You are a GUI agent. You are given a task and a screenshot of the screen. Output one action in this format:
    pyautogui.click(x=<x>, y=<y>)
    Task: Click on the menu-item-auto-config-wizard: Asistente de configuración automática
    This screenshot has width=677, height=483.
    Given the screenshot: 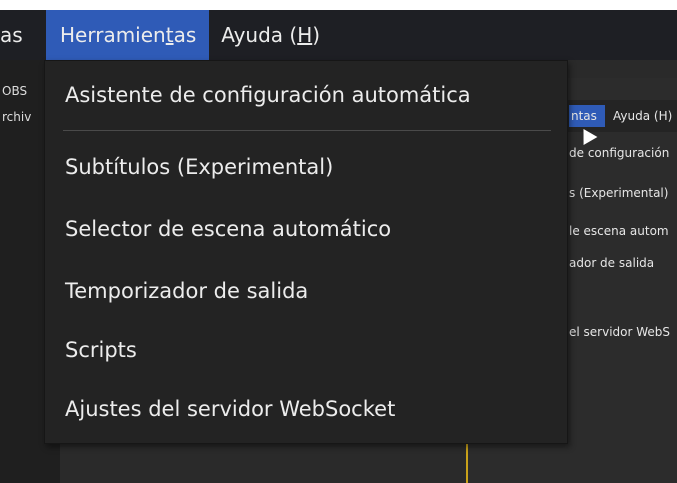 What is the action you would take?
    pyautogui.click(x=268, y=95)
    